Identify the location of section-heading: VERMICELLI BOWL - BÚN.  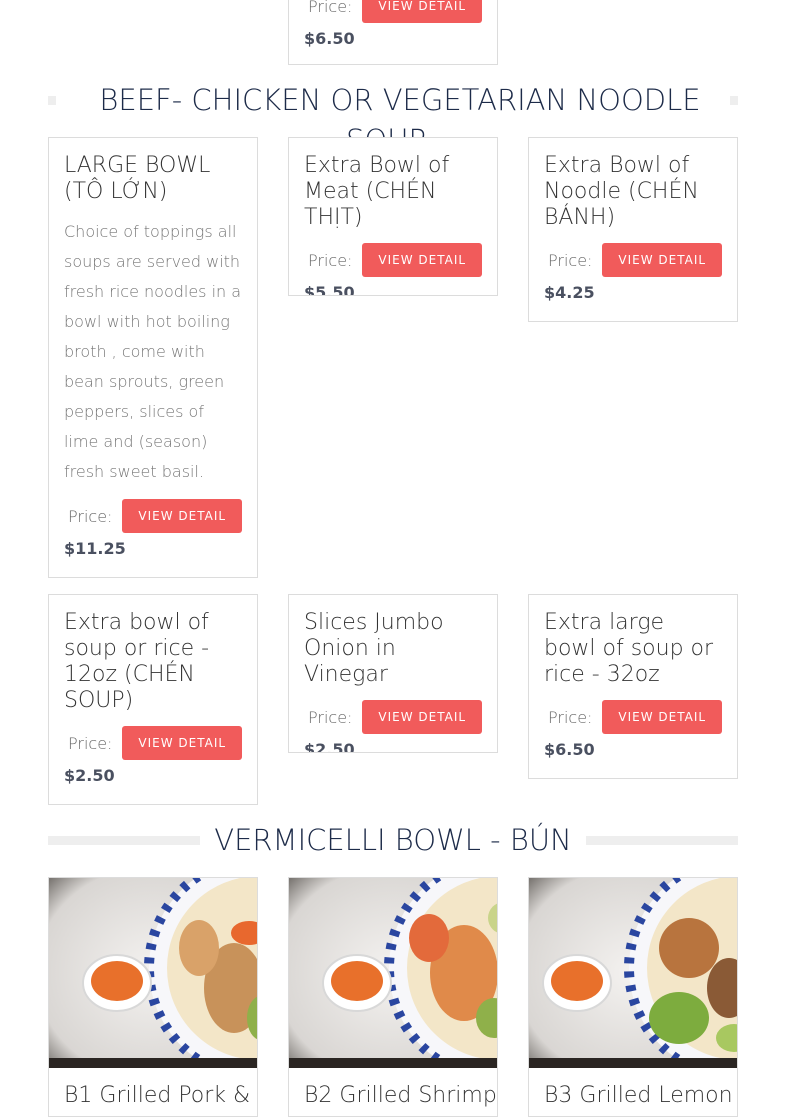
(393, 840).